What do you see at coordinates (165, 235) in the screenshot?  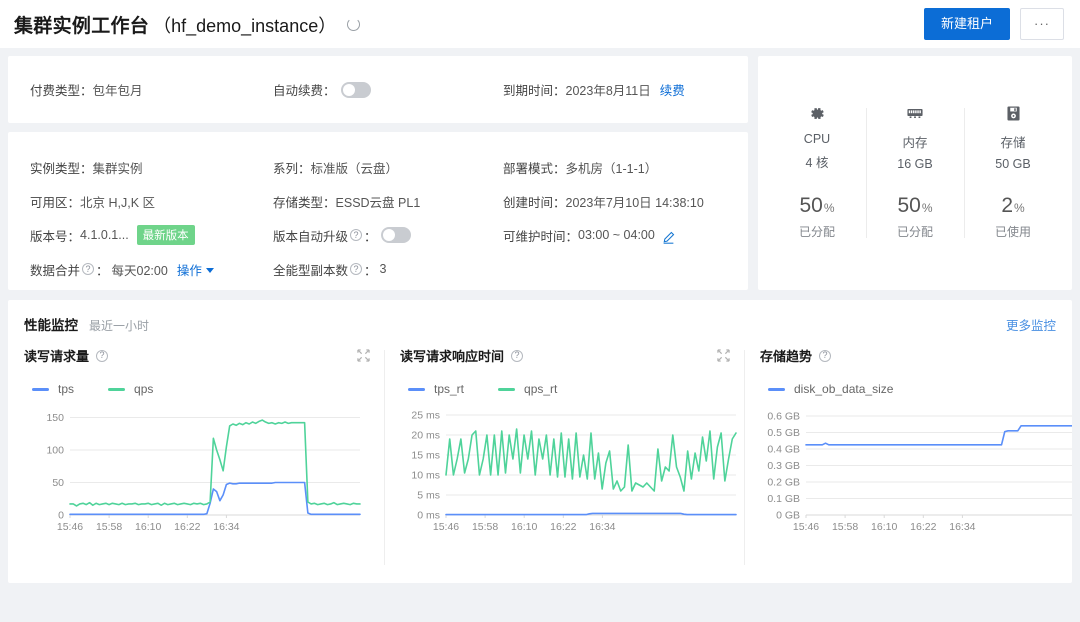 I see `latest-version-badge: 最新版本` at bounding box center [165, 235].